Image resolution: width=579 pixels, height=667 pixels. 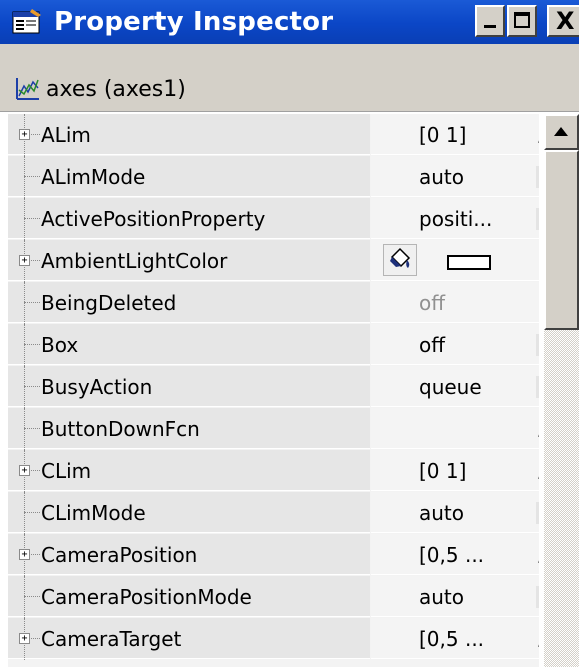 I want to click on maximize-button, so click(x=522, y=21).